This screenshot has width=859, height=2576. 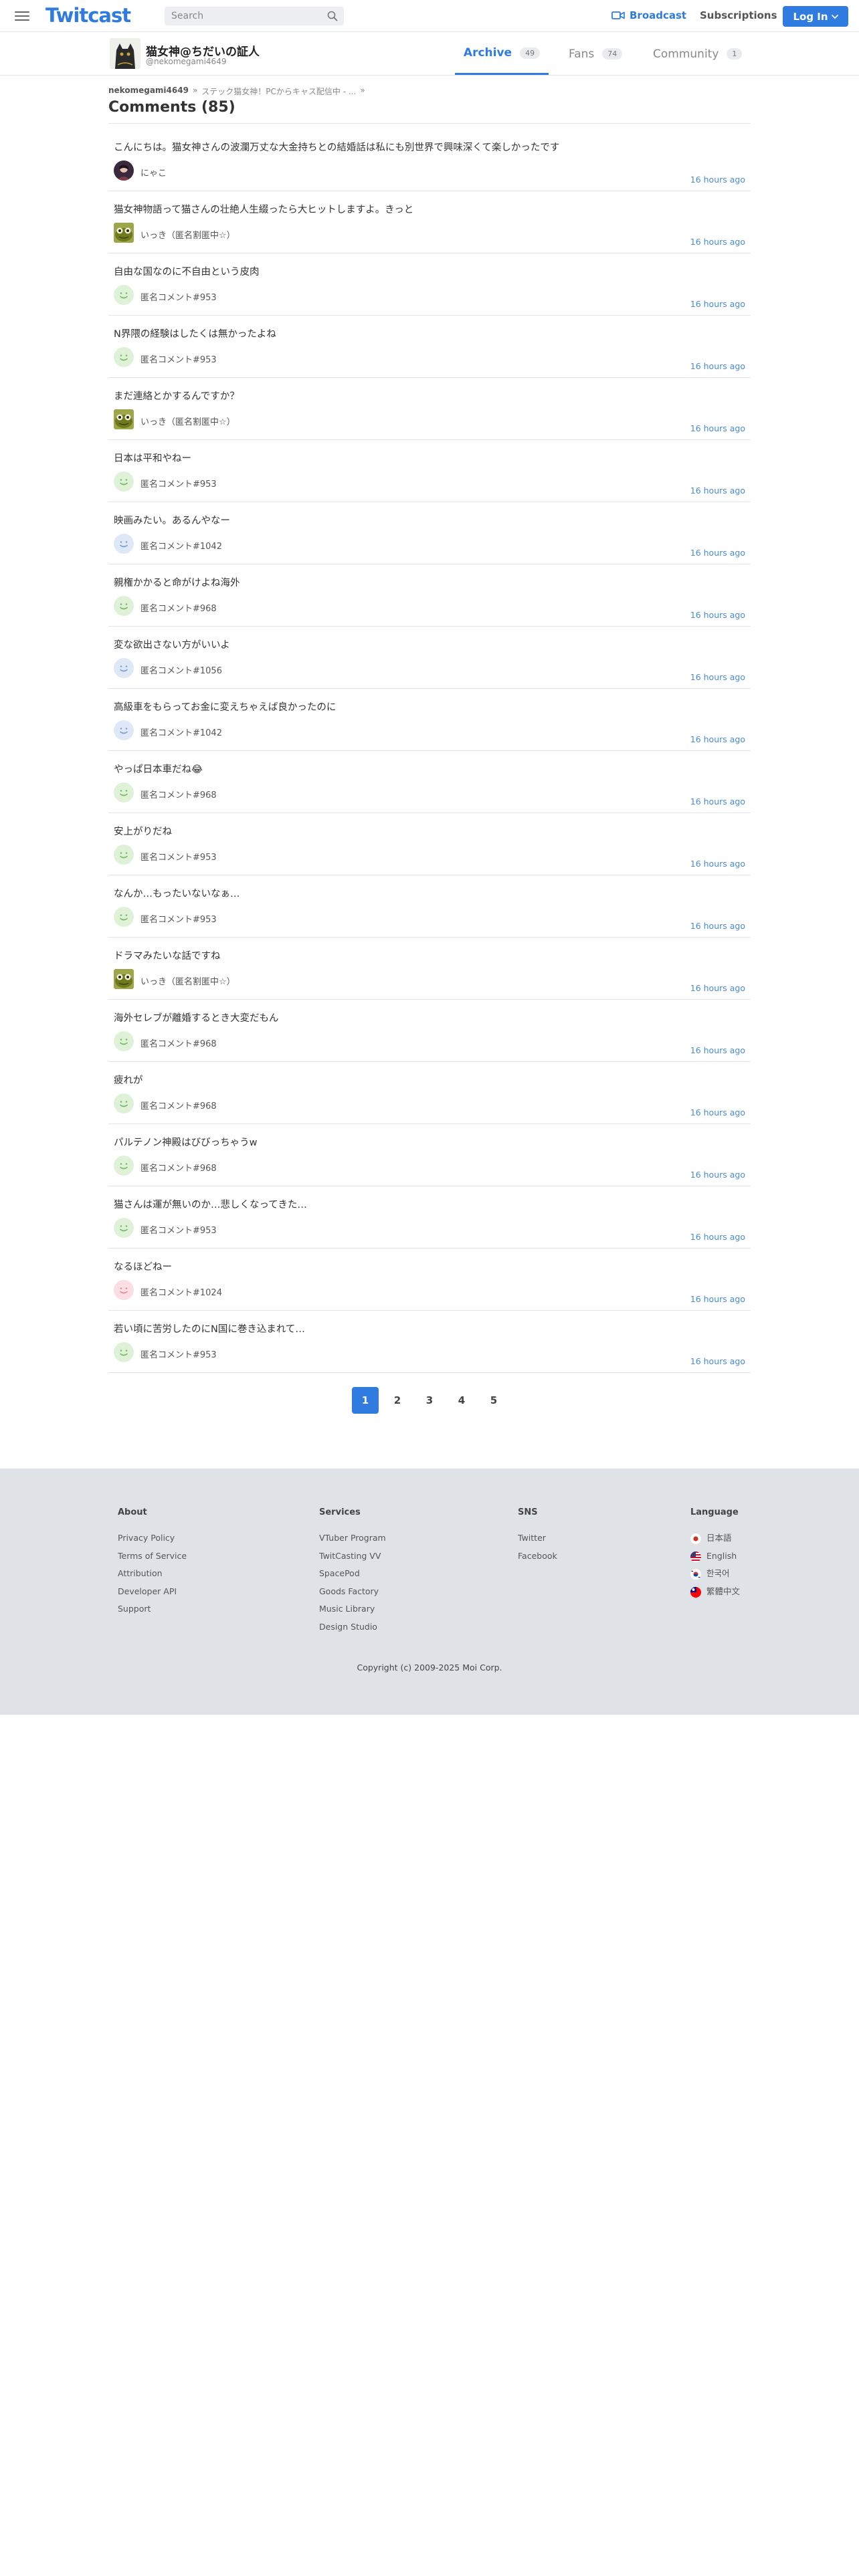 I want to click on channel-avatar, so click(x=125, y=54).